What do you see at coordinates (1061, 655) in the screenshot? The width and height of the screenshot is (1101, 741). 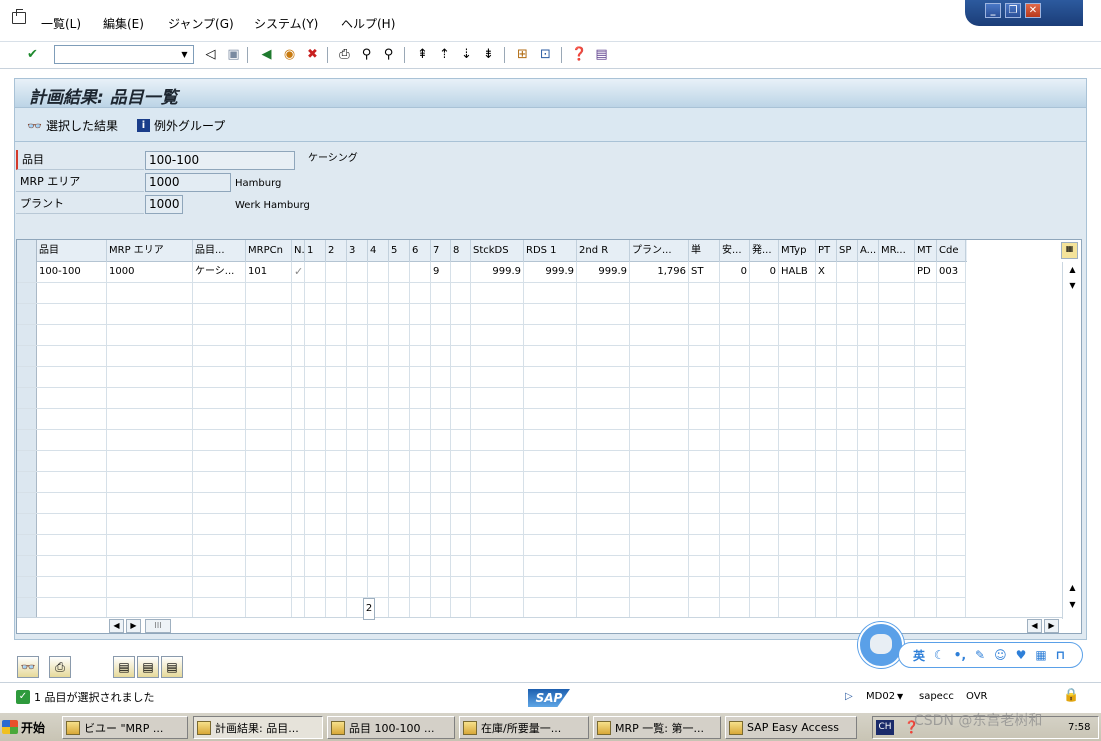 I see `lock-icon: ⊓` at bounding box center [1061, 655].